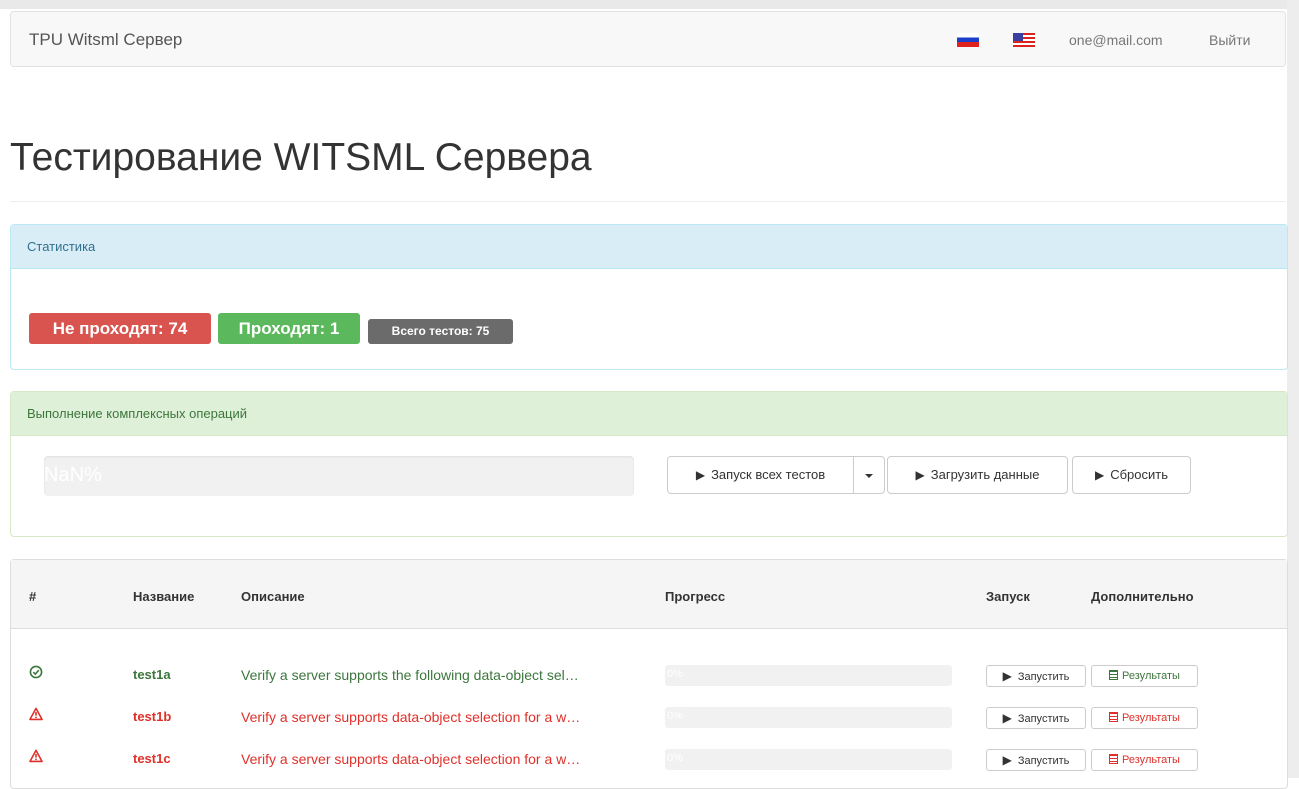 The width and height of the screenshot is (1299, 789). I want to click on user-email-link: one@mail.com, so click(1116, 40).